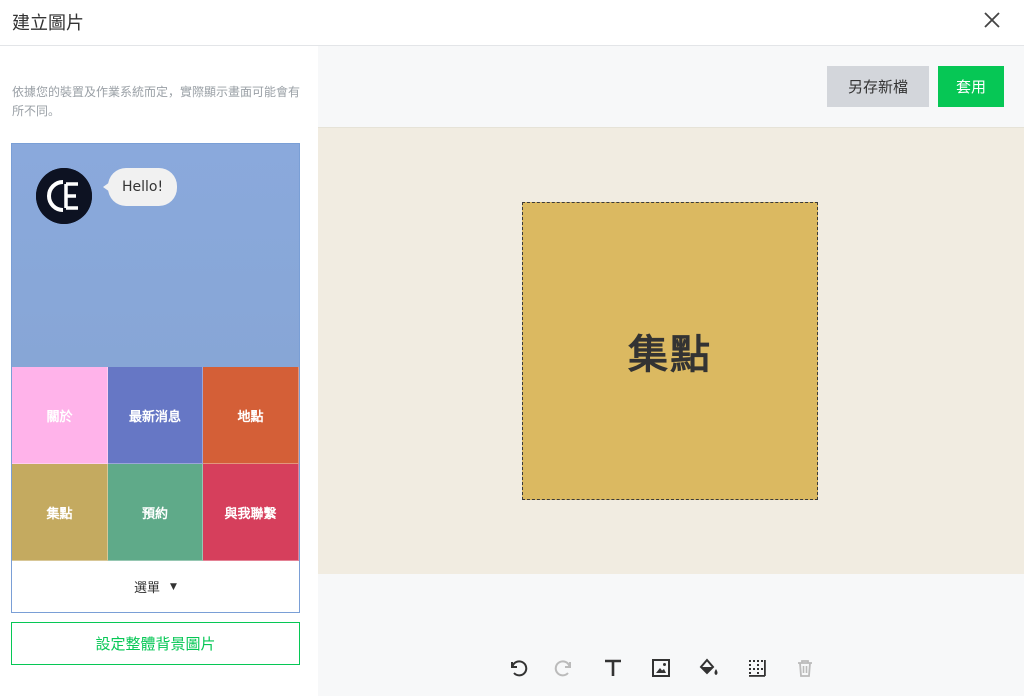 This screenshot has width=1024, height=696. Describe the element at coordinates (173, 586) in the screenshot. I see `caret-down-icon: ▼` at that location.